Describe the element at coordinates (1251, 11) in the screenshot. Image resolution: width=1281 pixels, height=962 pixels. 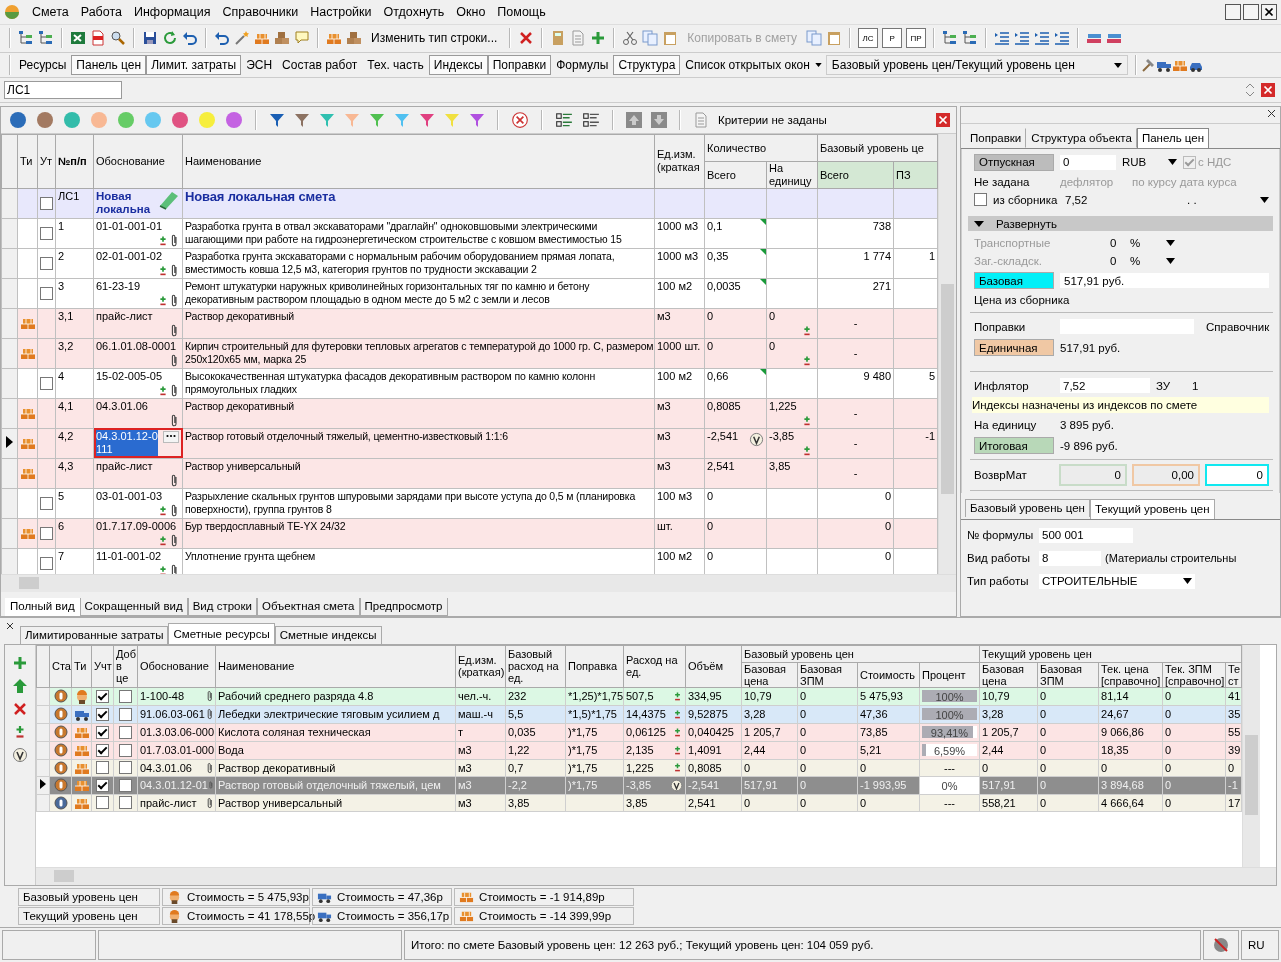
I see `restore-button` at that location.